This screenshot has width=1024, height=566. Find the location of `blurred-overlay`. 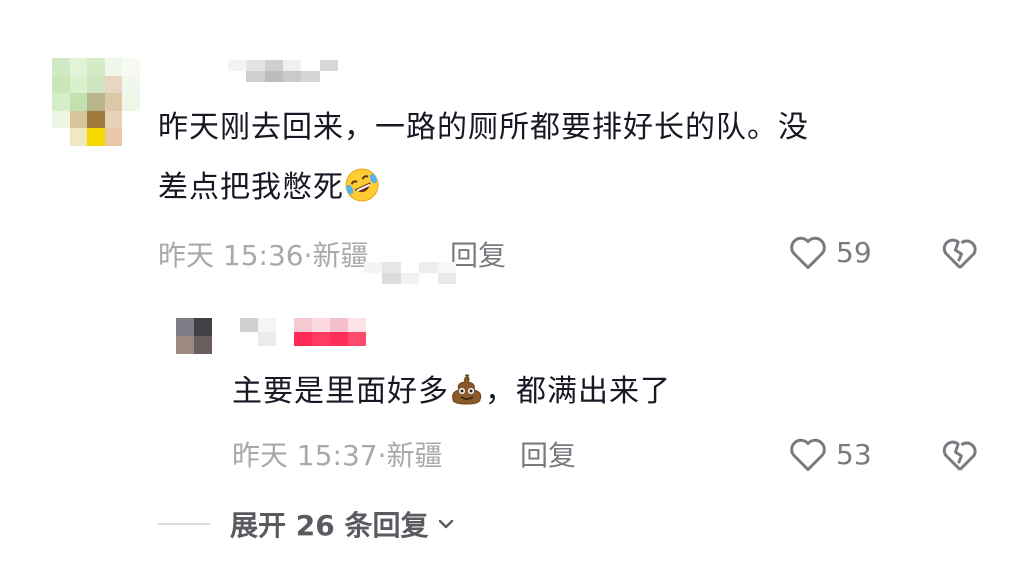

blurred-overlay is located at coordinates (410, 273).